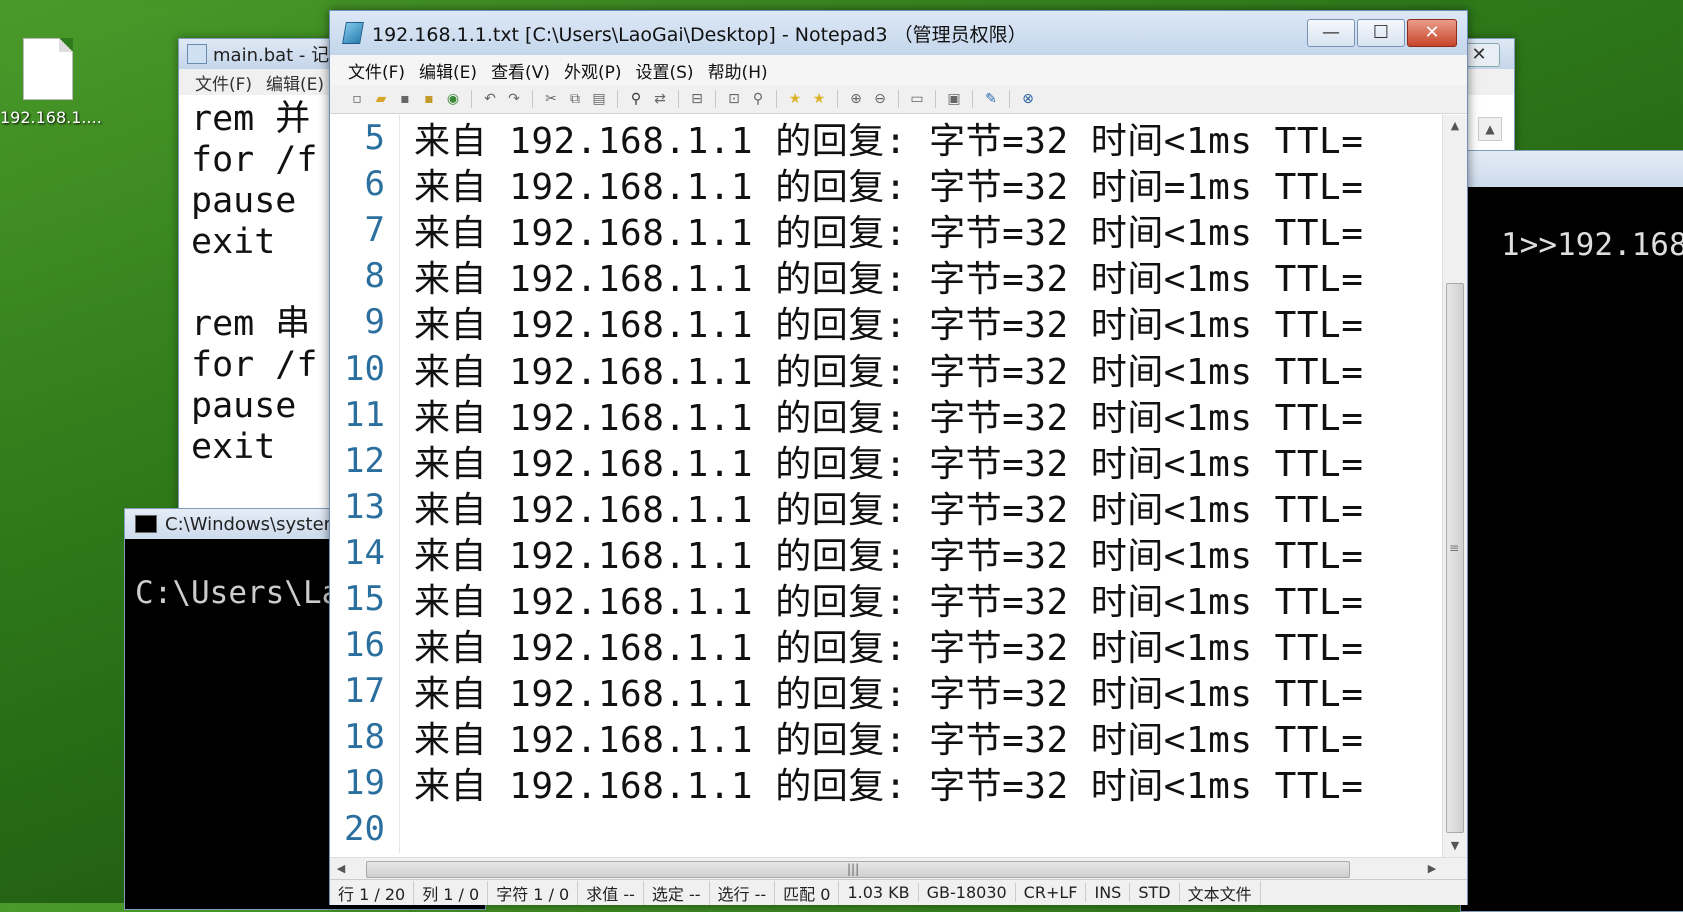  What do you see at coordinates (954, 99) in the screenshot?
I see `customize-icon: ▣` at bounding box center [954, 99].